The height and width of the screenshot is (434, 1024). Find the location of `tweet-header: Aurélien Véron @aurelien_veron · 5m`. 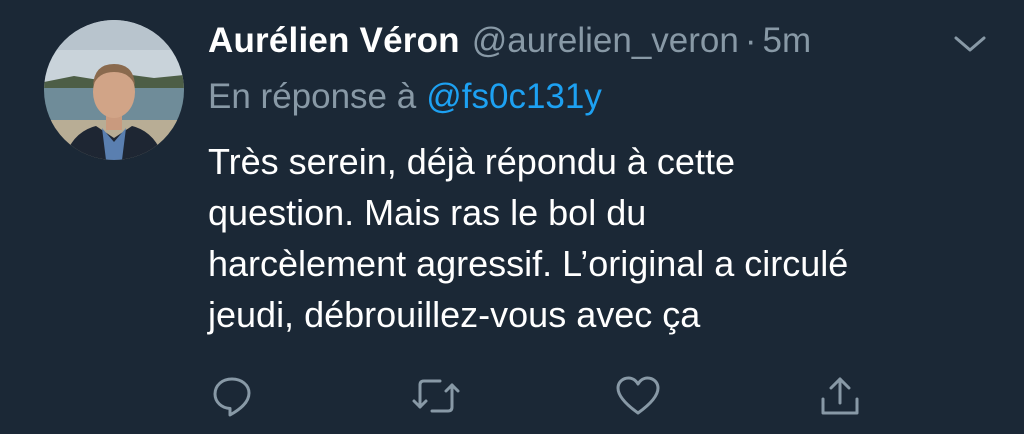

tweet-header: Aurélien Véron @aurelien_veron · 5m is located at coordinates (509, 41).